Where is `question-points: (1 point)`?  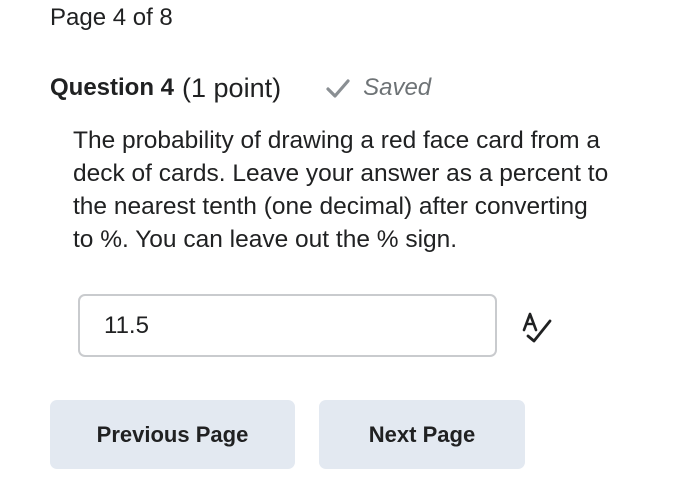
question-points: (1 point) is located at coordinates (232, 87).